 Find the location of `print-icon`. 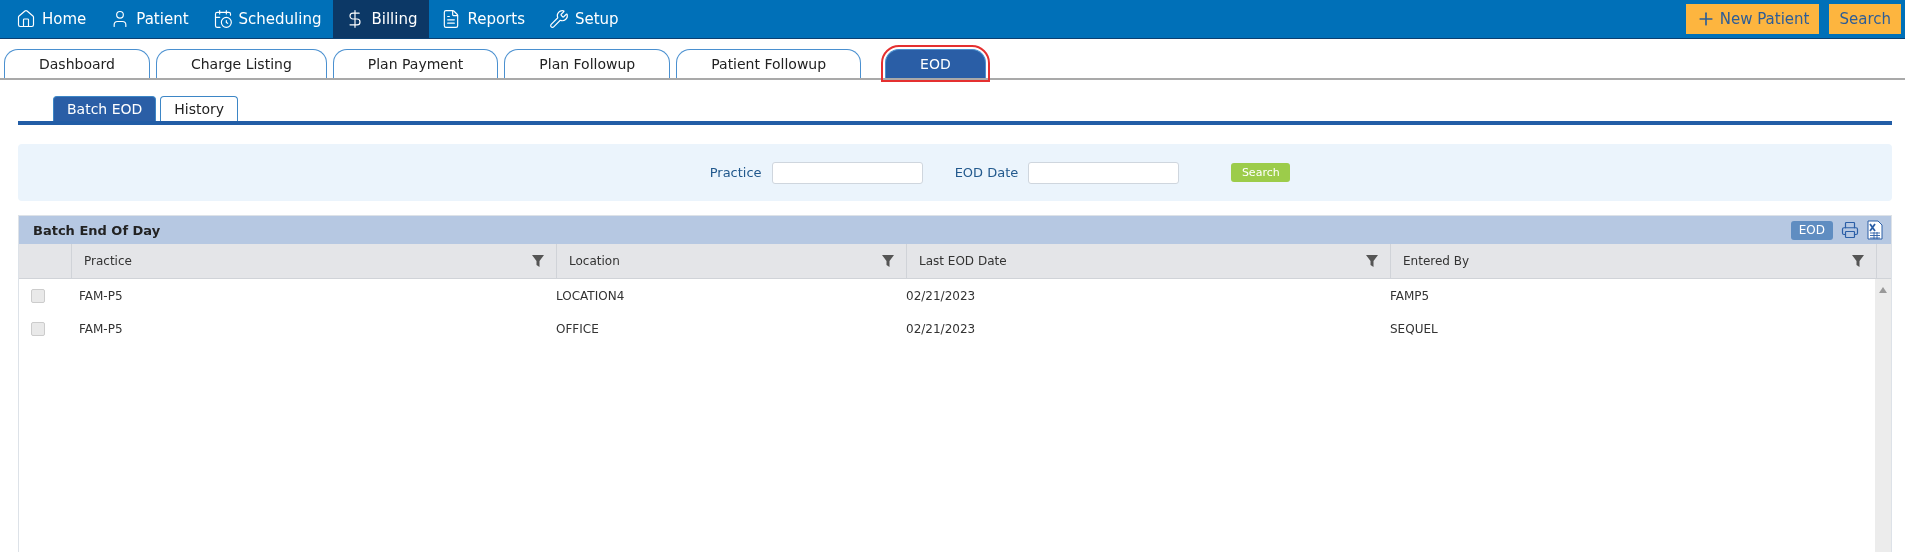

print-icon is located at coordinates (1850, 230).